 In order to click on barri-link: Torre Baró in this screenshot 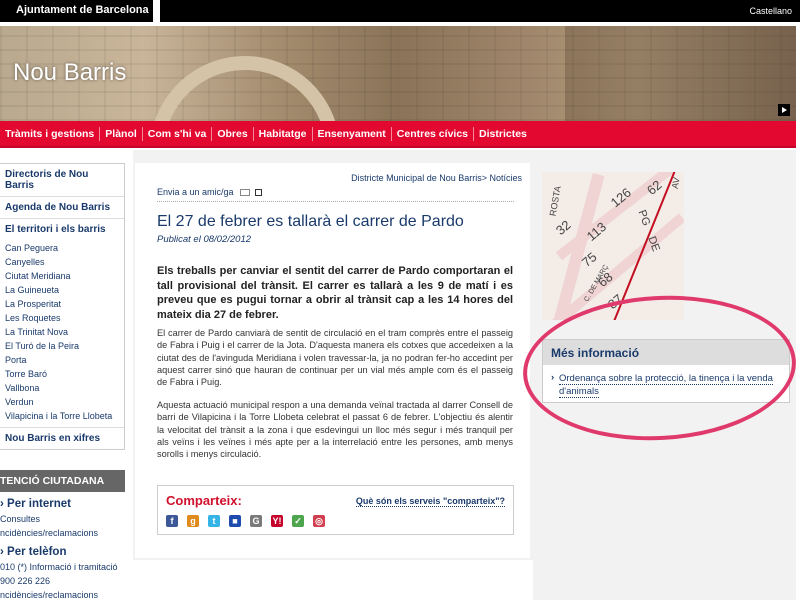, I will do `click(62, 374)`.